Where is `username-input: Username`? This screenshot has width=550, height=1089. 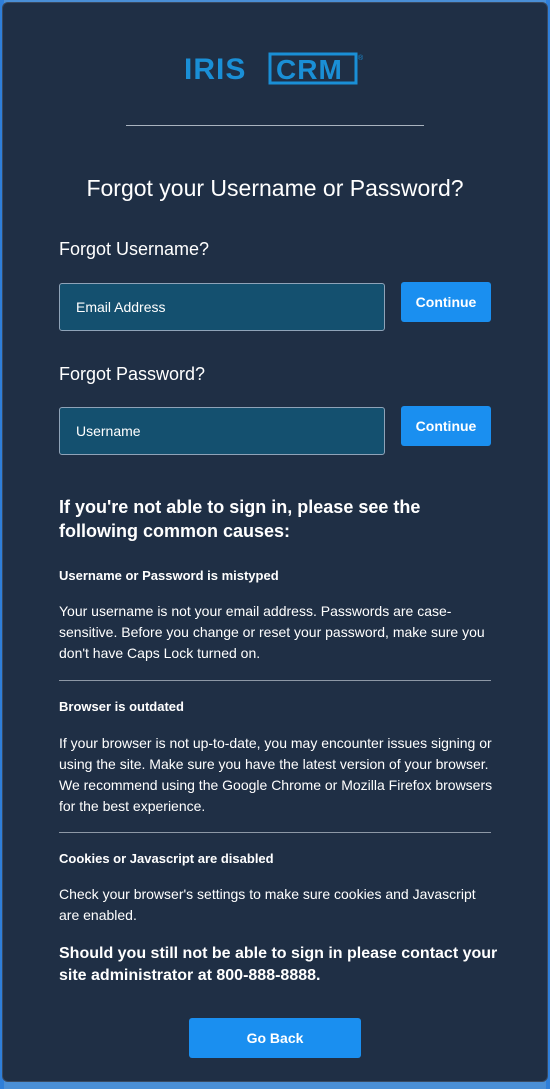 username-input: Username is located at coordinates (222, 431).